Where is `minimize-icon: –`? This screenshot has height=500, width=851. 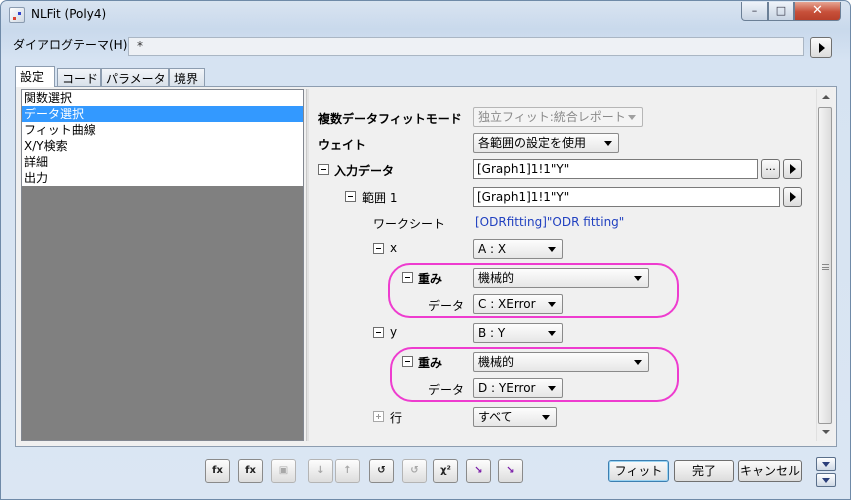
minimize-icon: – is located at coordinates (754, 10).